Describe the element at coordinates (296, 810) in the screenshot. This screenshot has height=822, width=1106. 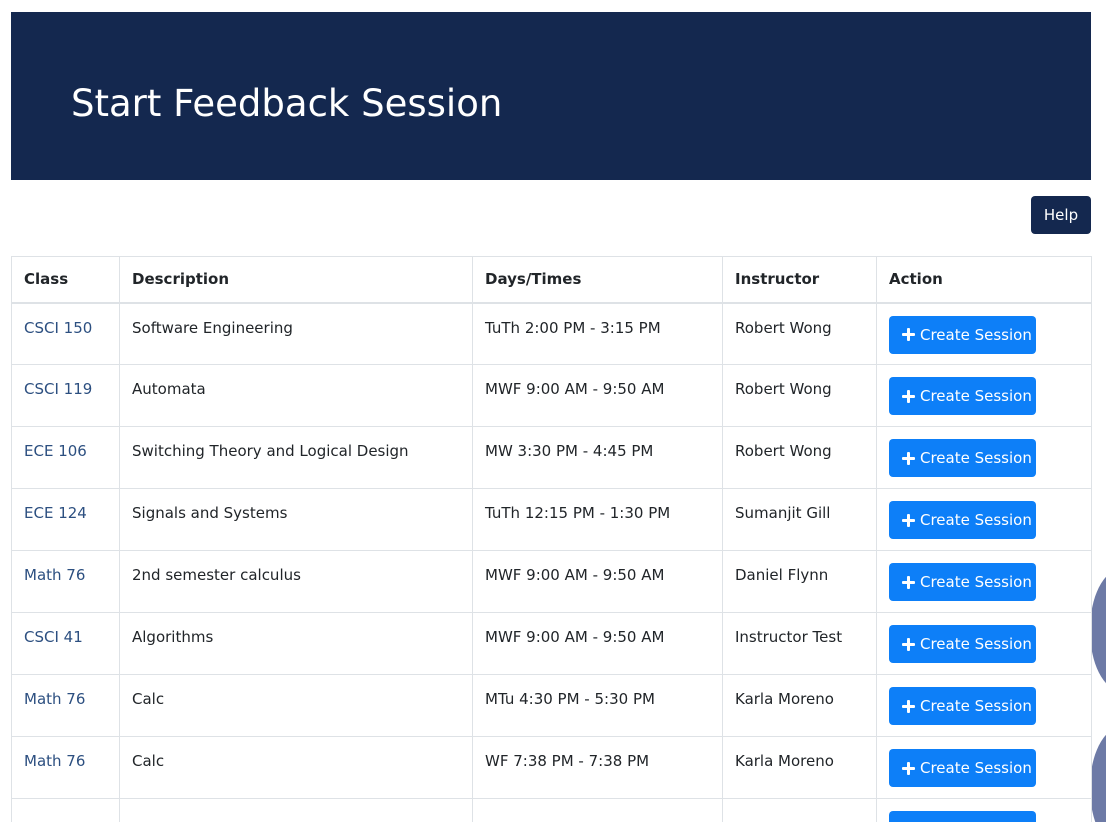
I see `description-cell` at that location.